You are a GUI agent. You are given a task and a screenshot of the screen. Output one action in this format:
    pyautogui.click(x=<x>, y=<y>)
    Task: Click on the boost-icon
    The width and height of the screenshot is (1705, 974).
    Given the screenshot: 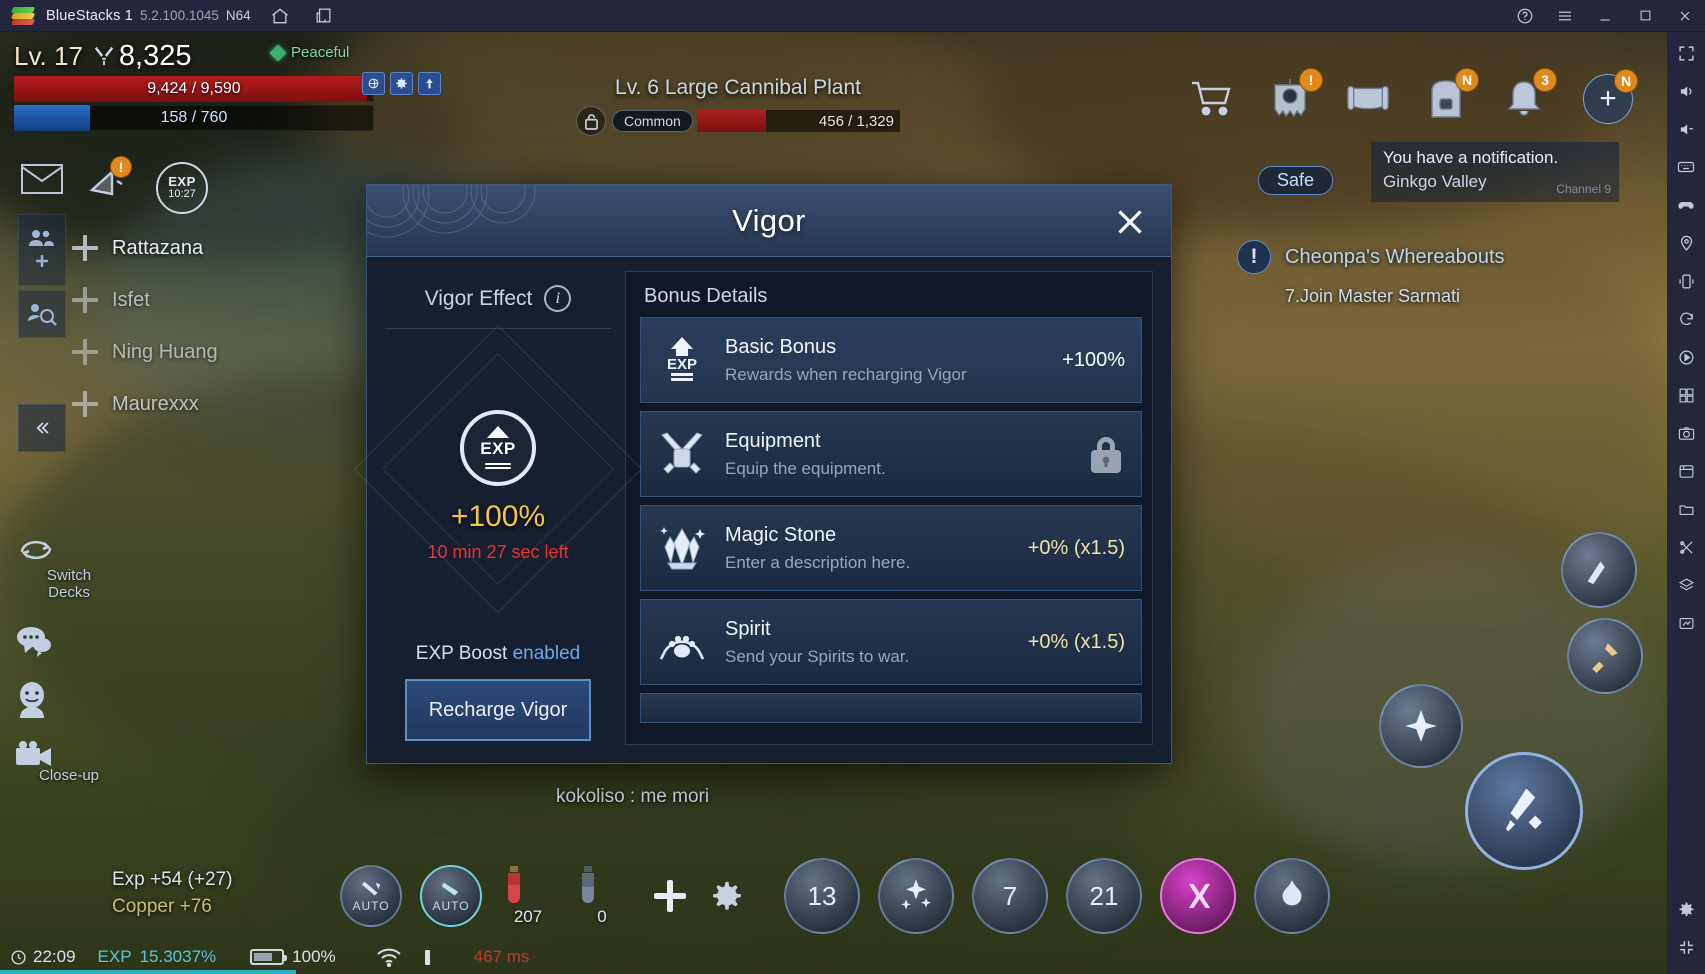 What is the action you would take?
    pyautogui.click(x=429, y=83)
    